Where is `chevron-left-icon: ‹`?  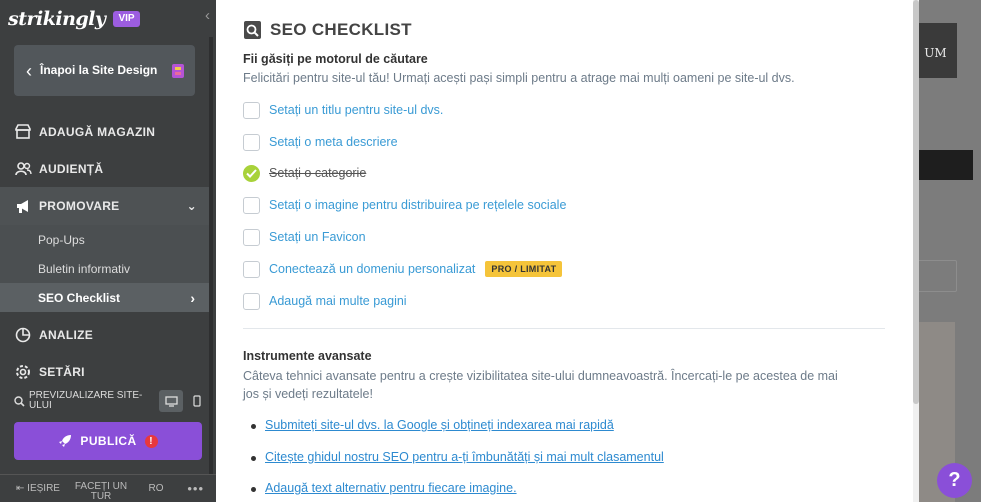 chevron-left-icon: ‹ is located at coordinates (29, 70).